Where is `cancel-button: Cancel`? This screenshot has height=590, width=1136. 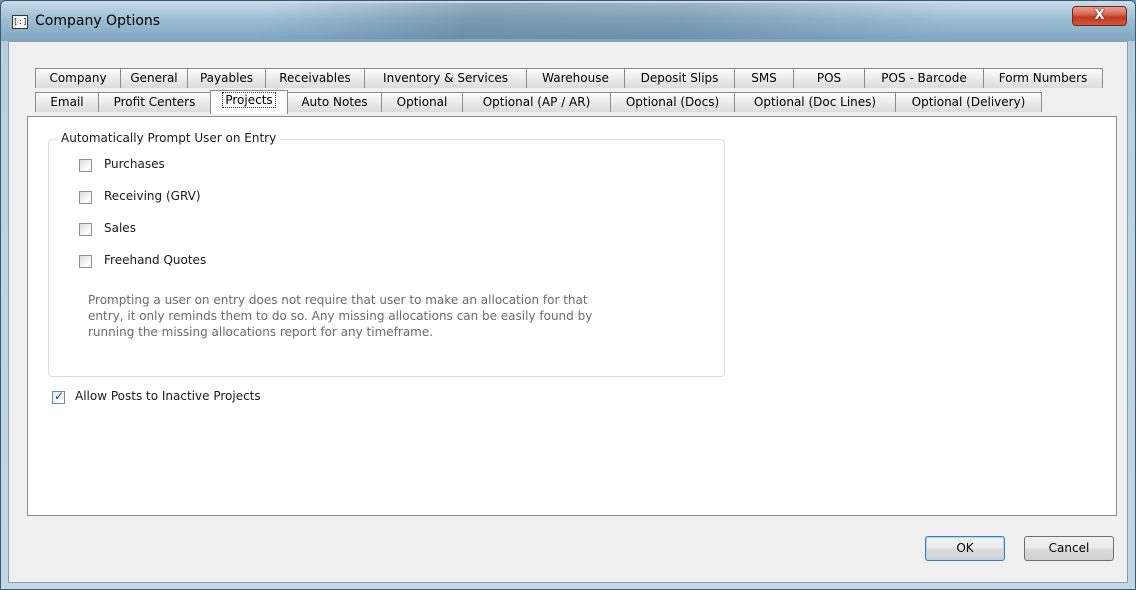
cancel-button: Cancel is located at coordinates (1069, 548).